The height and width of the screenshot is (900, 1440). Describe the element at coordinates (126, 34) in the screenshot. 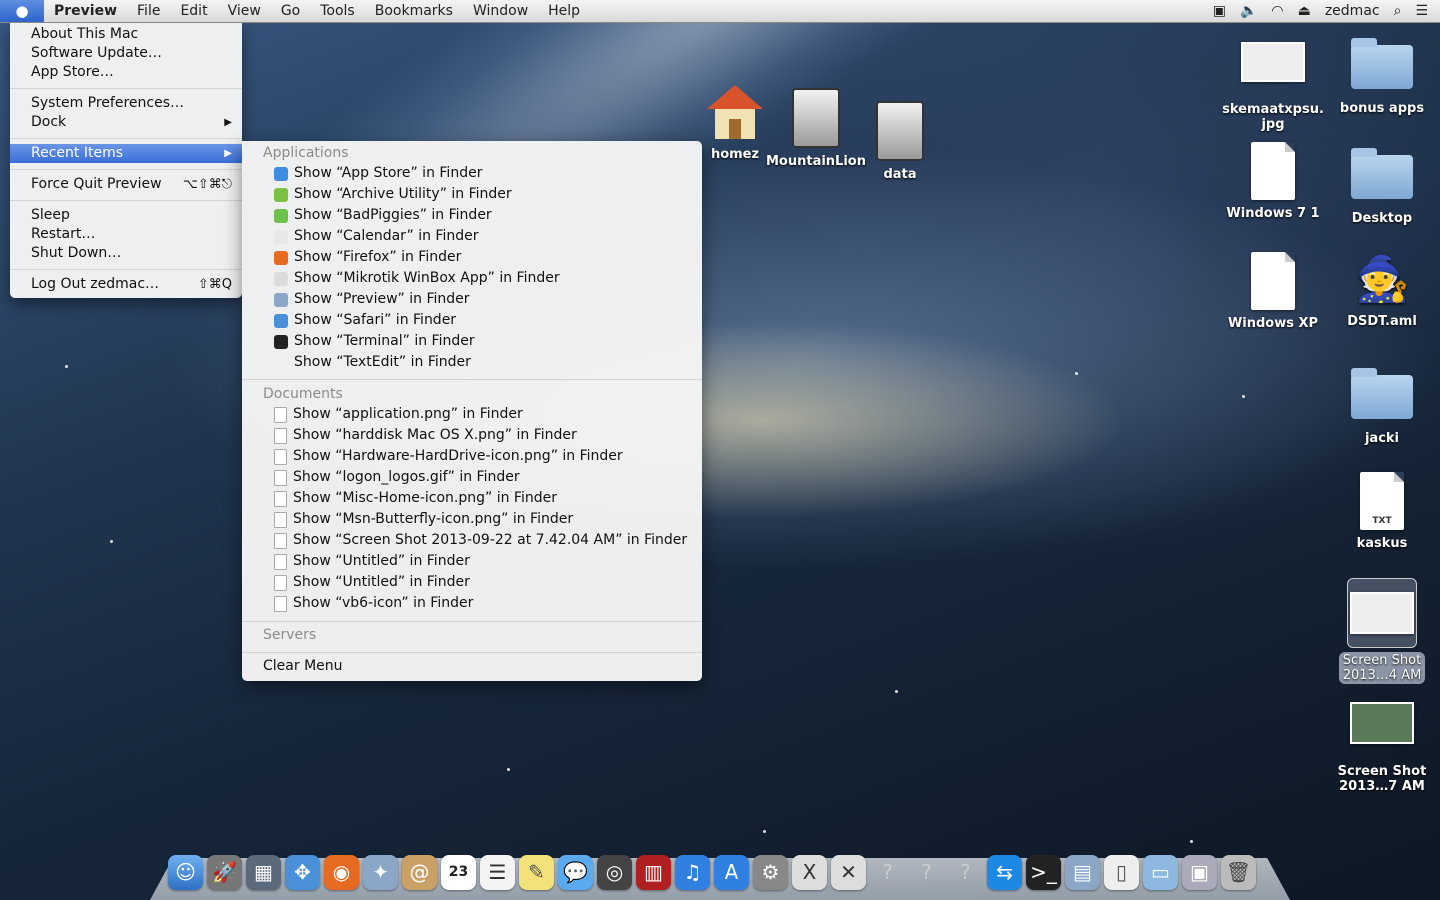

I see `about-this-mac-item: About This Mac` at that location.